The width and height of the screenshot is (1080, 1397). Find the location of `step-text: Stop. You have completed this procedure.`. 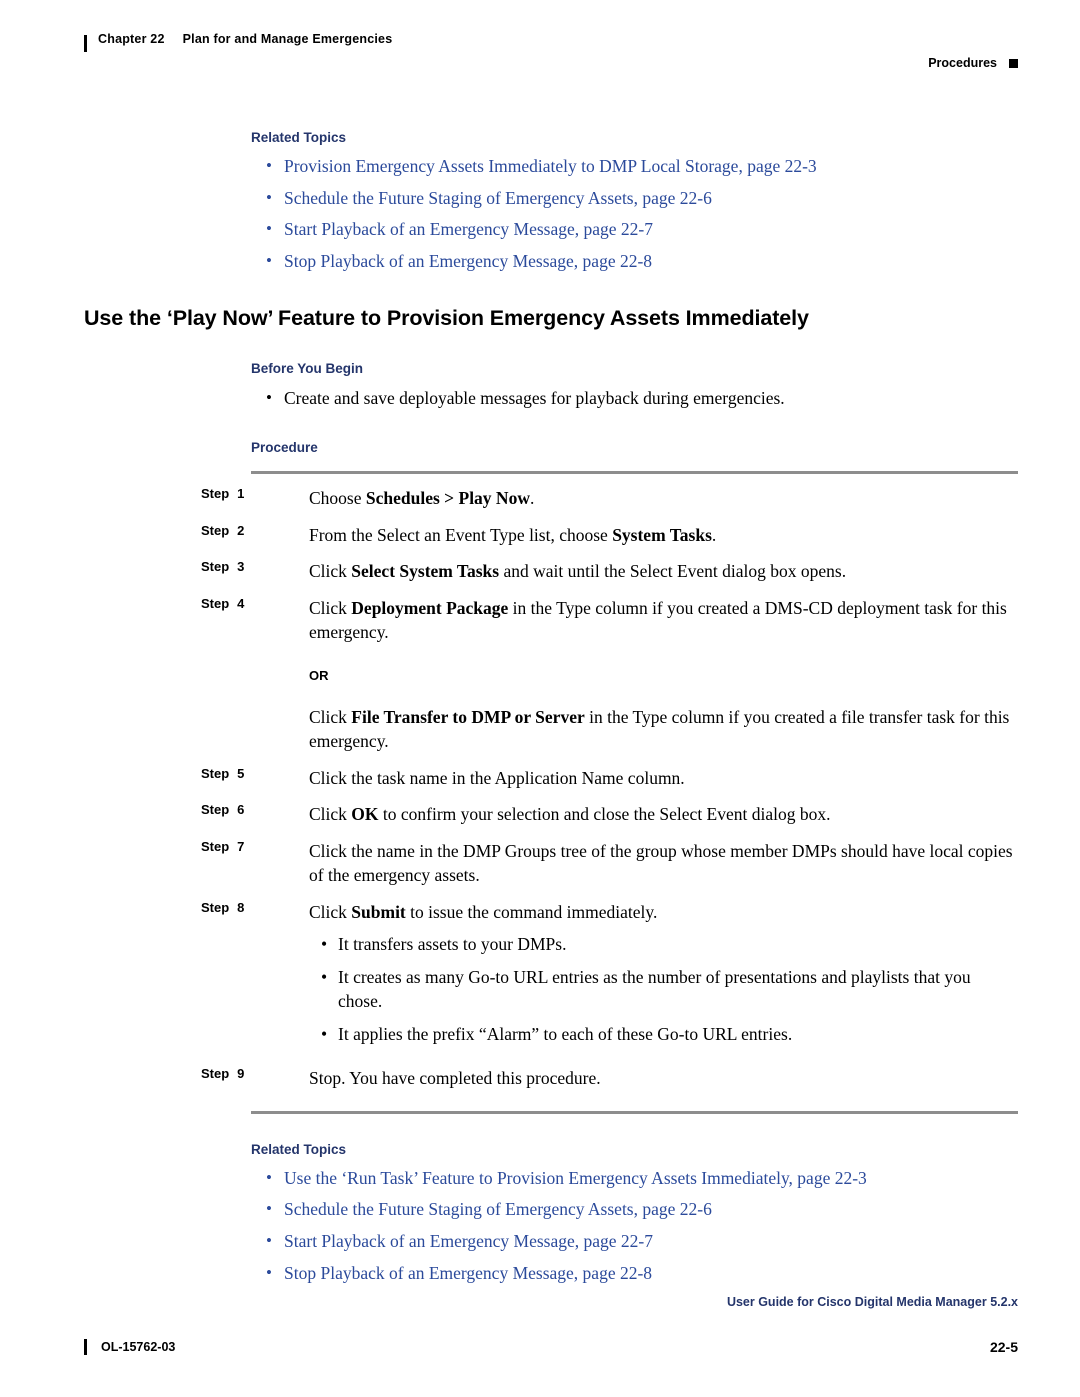

step-text: Stop. You have completed this procedure. is located at coordinates (663, 1078).